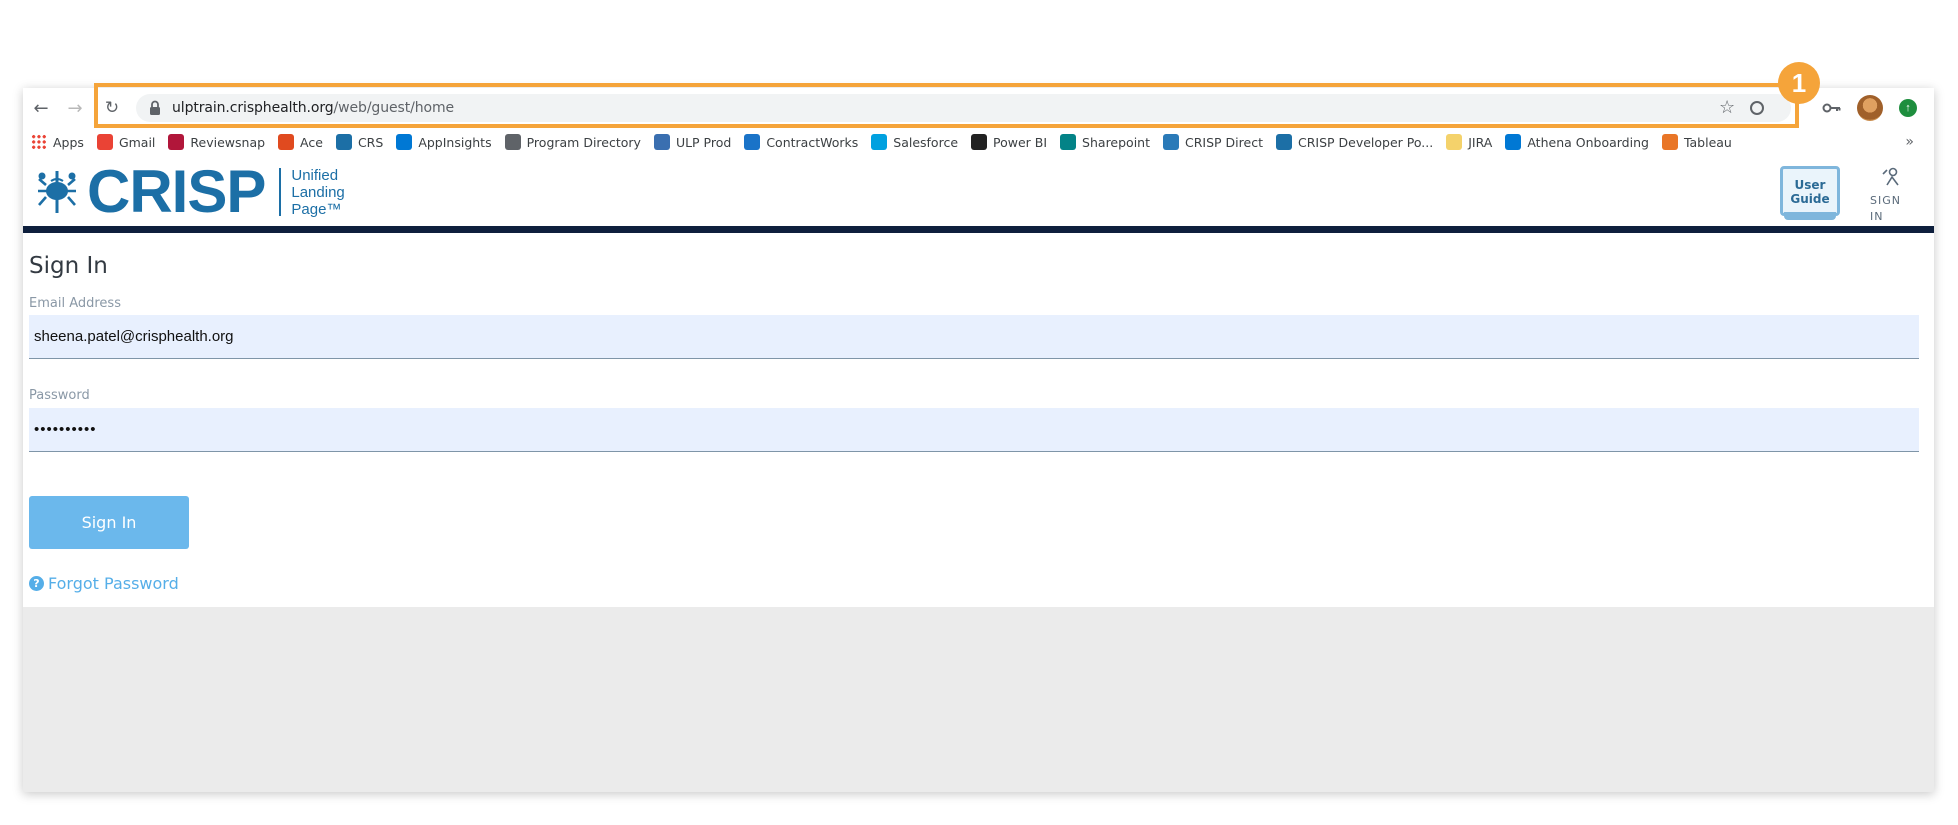 Image resolution: width=1958 pixels, height=825 pixels. Describe the element at coordinates (311, 142) in the screenshot. I see `bookmark-label: Ace` at that location.